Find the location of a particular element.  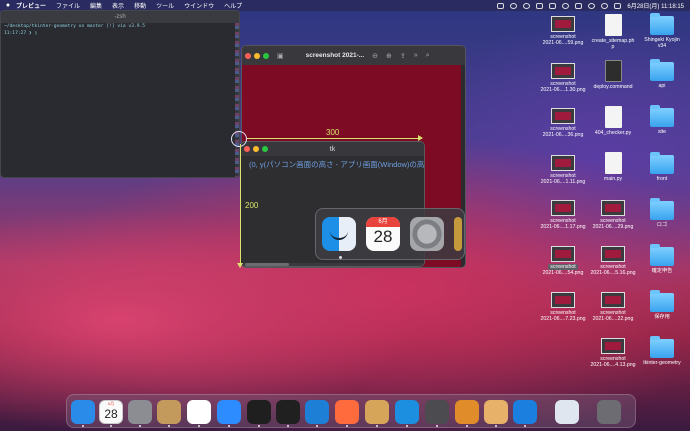

desktop-item: create_sitemap.ph p is located at coordinates (613, 32).